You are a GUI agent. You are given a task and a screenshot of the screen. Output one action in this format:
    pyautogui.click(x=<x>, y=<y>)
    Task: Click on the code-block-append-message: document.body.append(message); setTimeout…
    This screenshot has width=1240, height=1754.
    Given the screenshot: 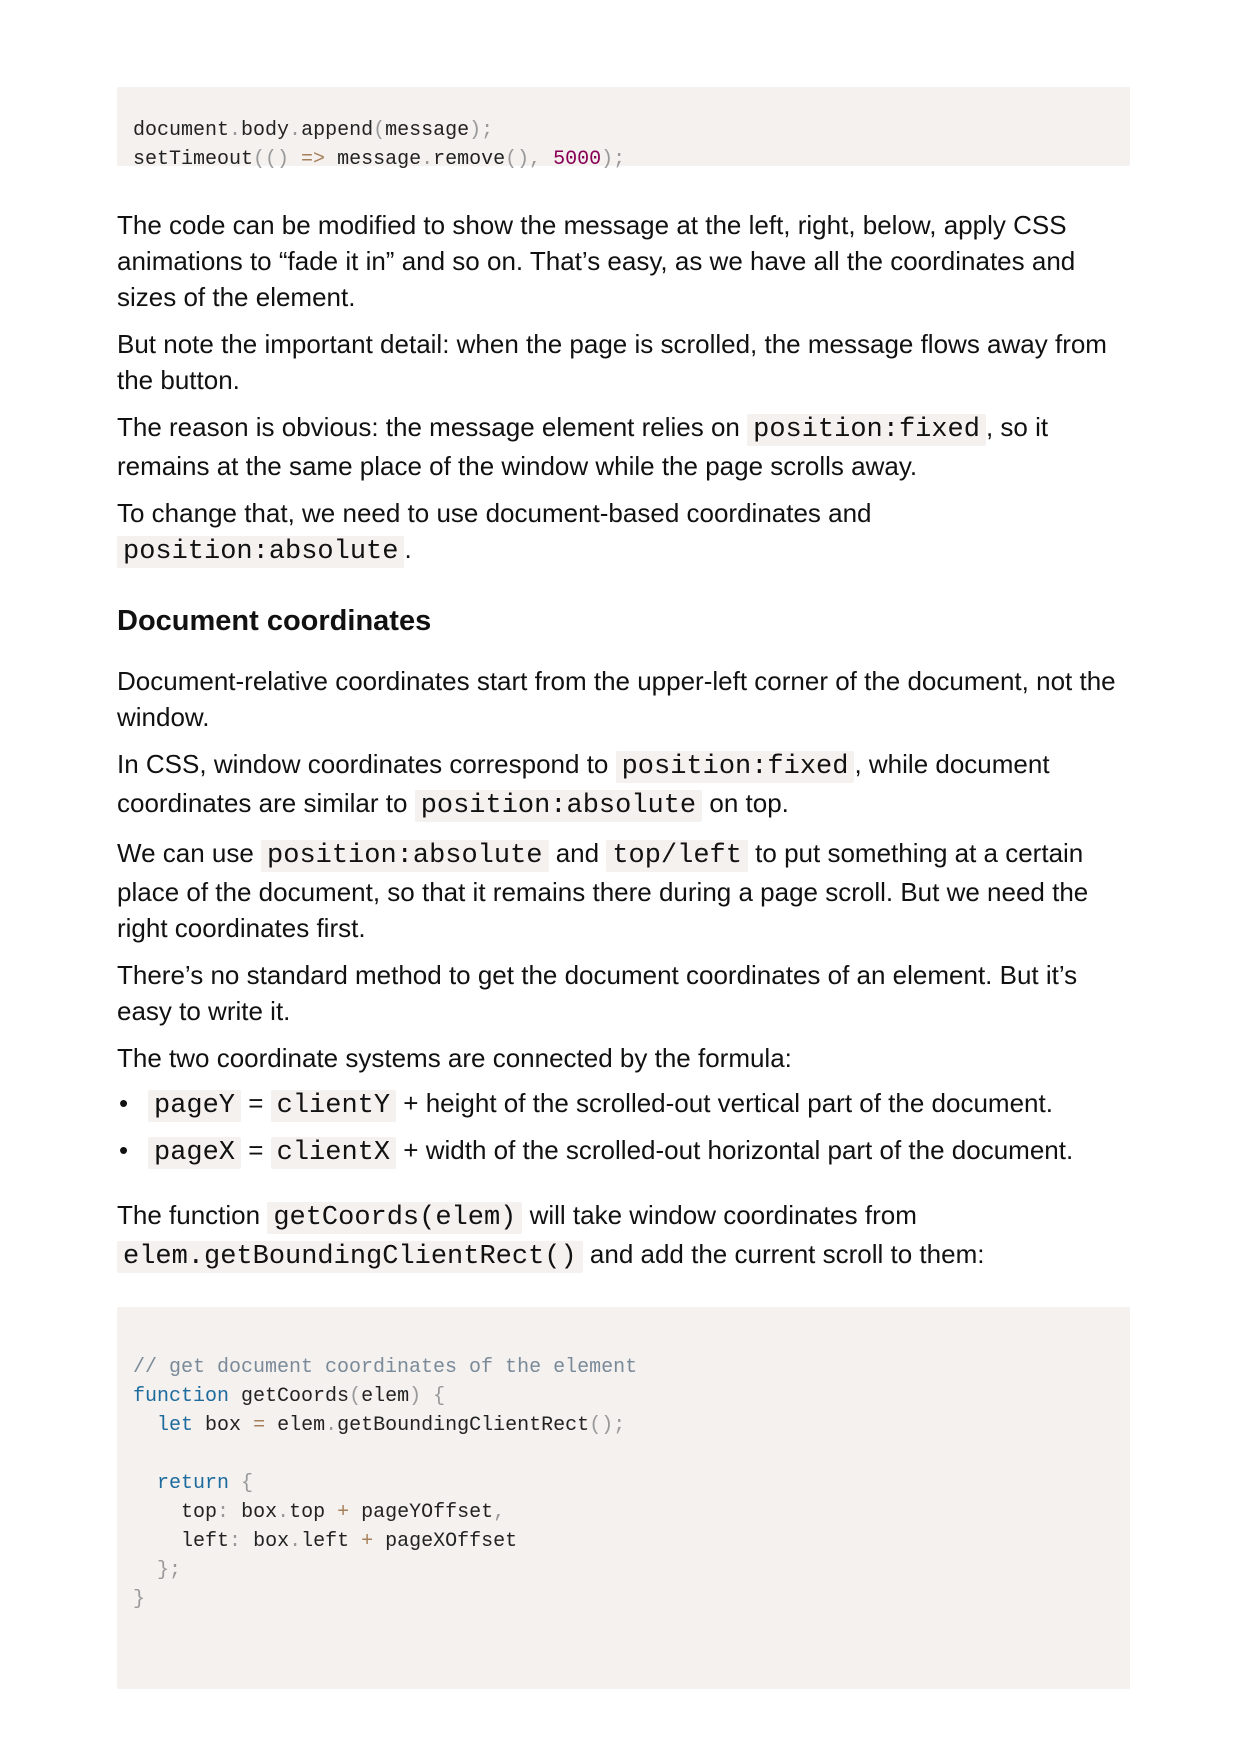 What is the action you would take?
    pyautogui.click(x=623, y=129)
    